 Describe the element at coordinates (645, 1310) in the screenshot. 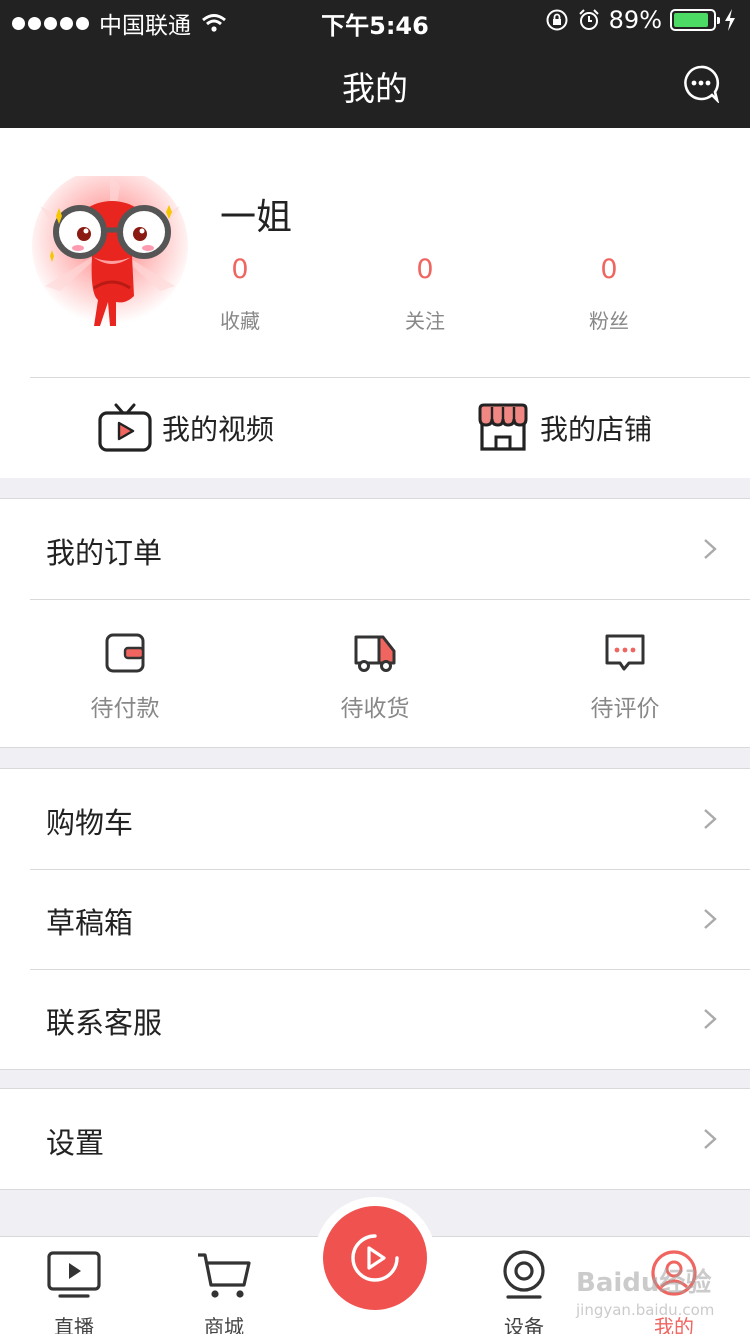

I see `watermark-url: jingyan.baidu.com` at that location.